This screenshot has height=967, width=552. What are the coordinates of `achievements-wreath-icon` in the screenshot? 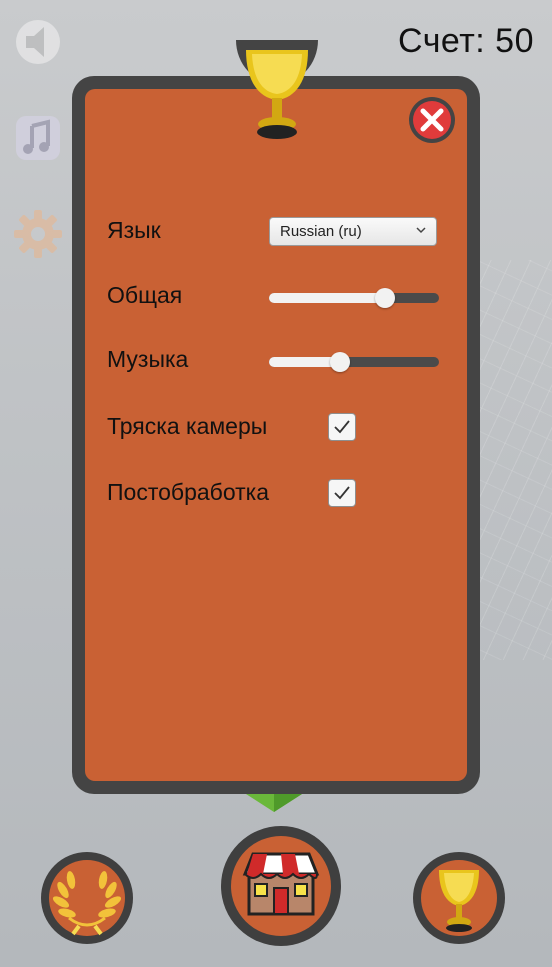 It's located at (87, 903).